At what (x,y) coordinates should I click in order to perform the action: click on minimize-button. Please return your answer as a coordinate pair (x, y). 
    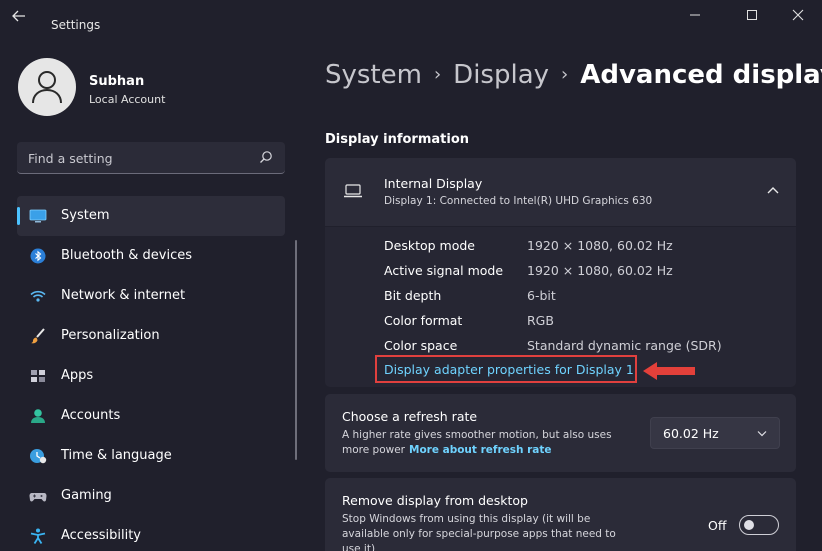
    Looking at the image, I should click on (695, 17).